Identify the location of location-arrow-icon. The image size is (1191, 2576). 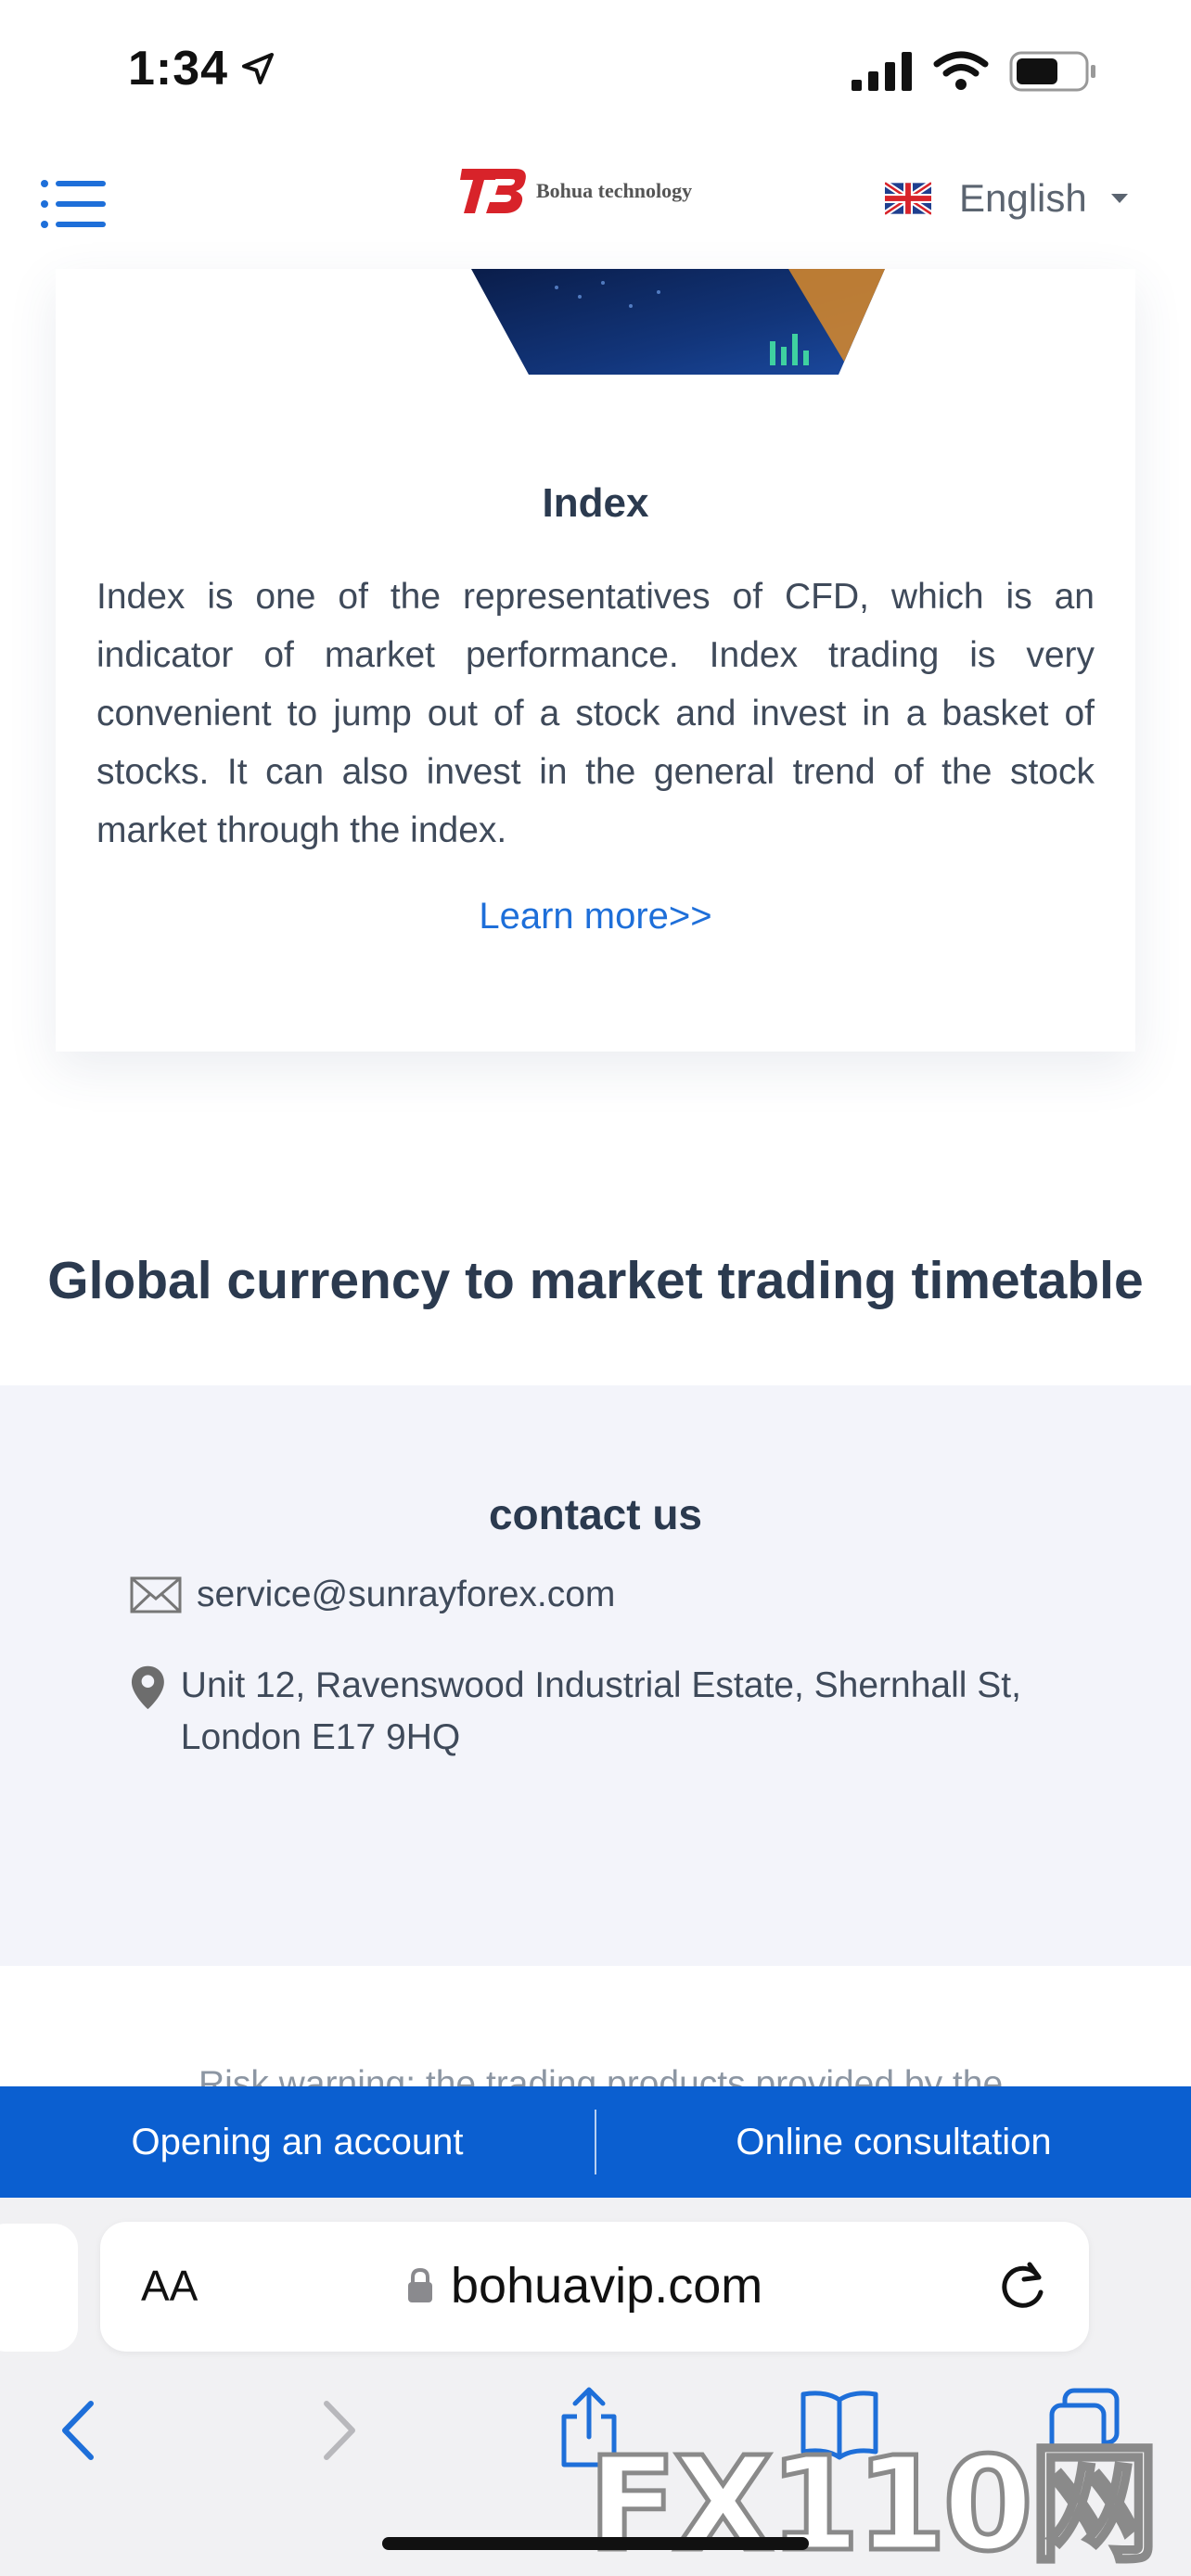
(258, 68).